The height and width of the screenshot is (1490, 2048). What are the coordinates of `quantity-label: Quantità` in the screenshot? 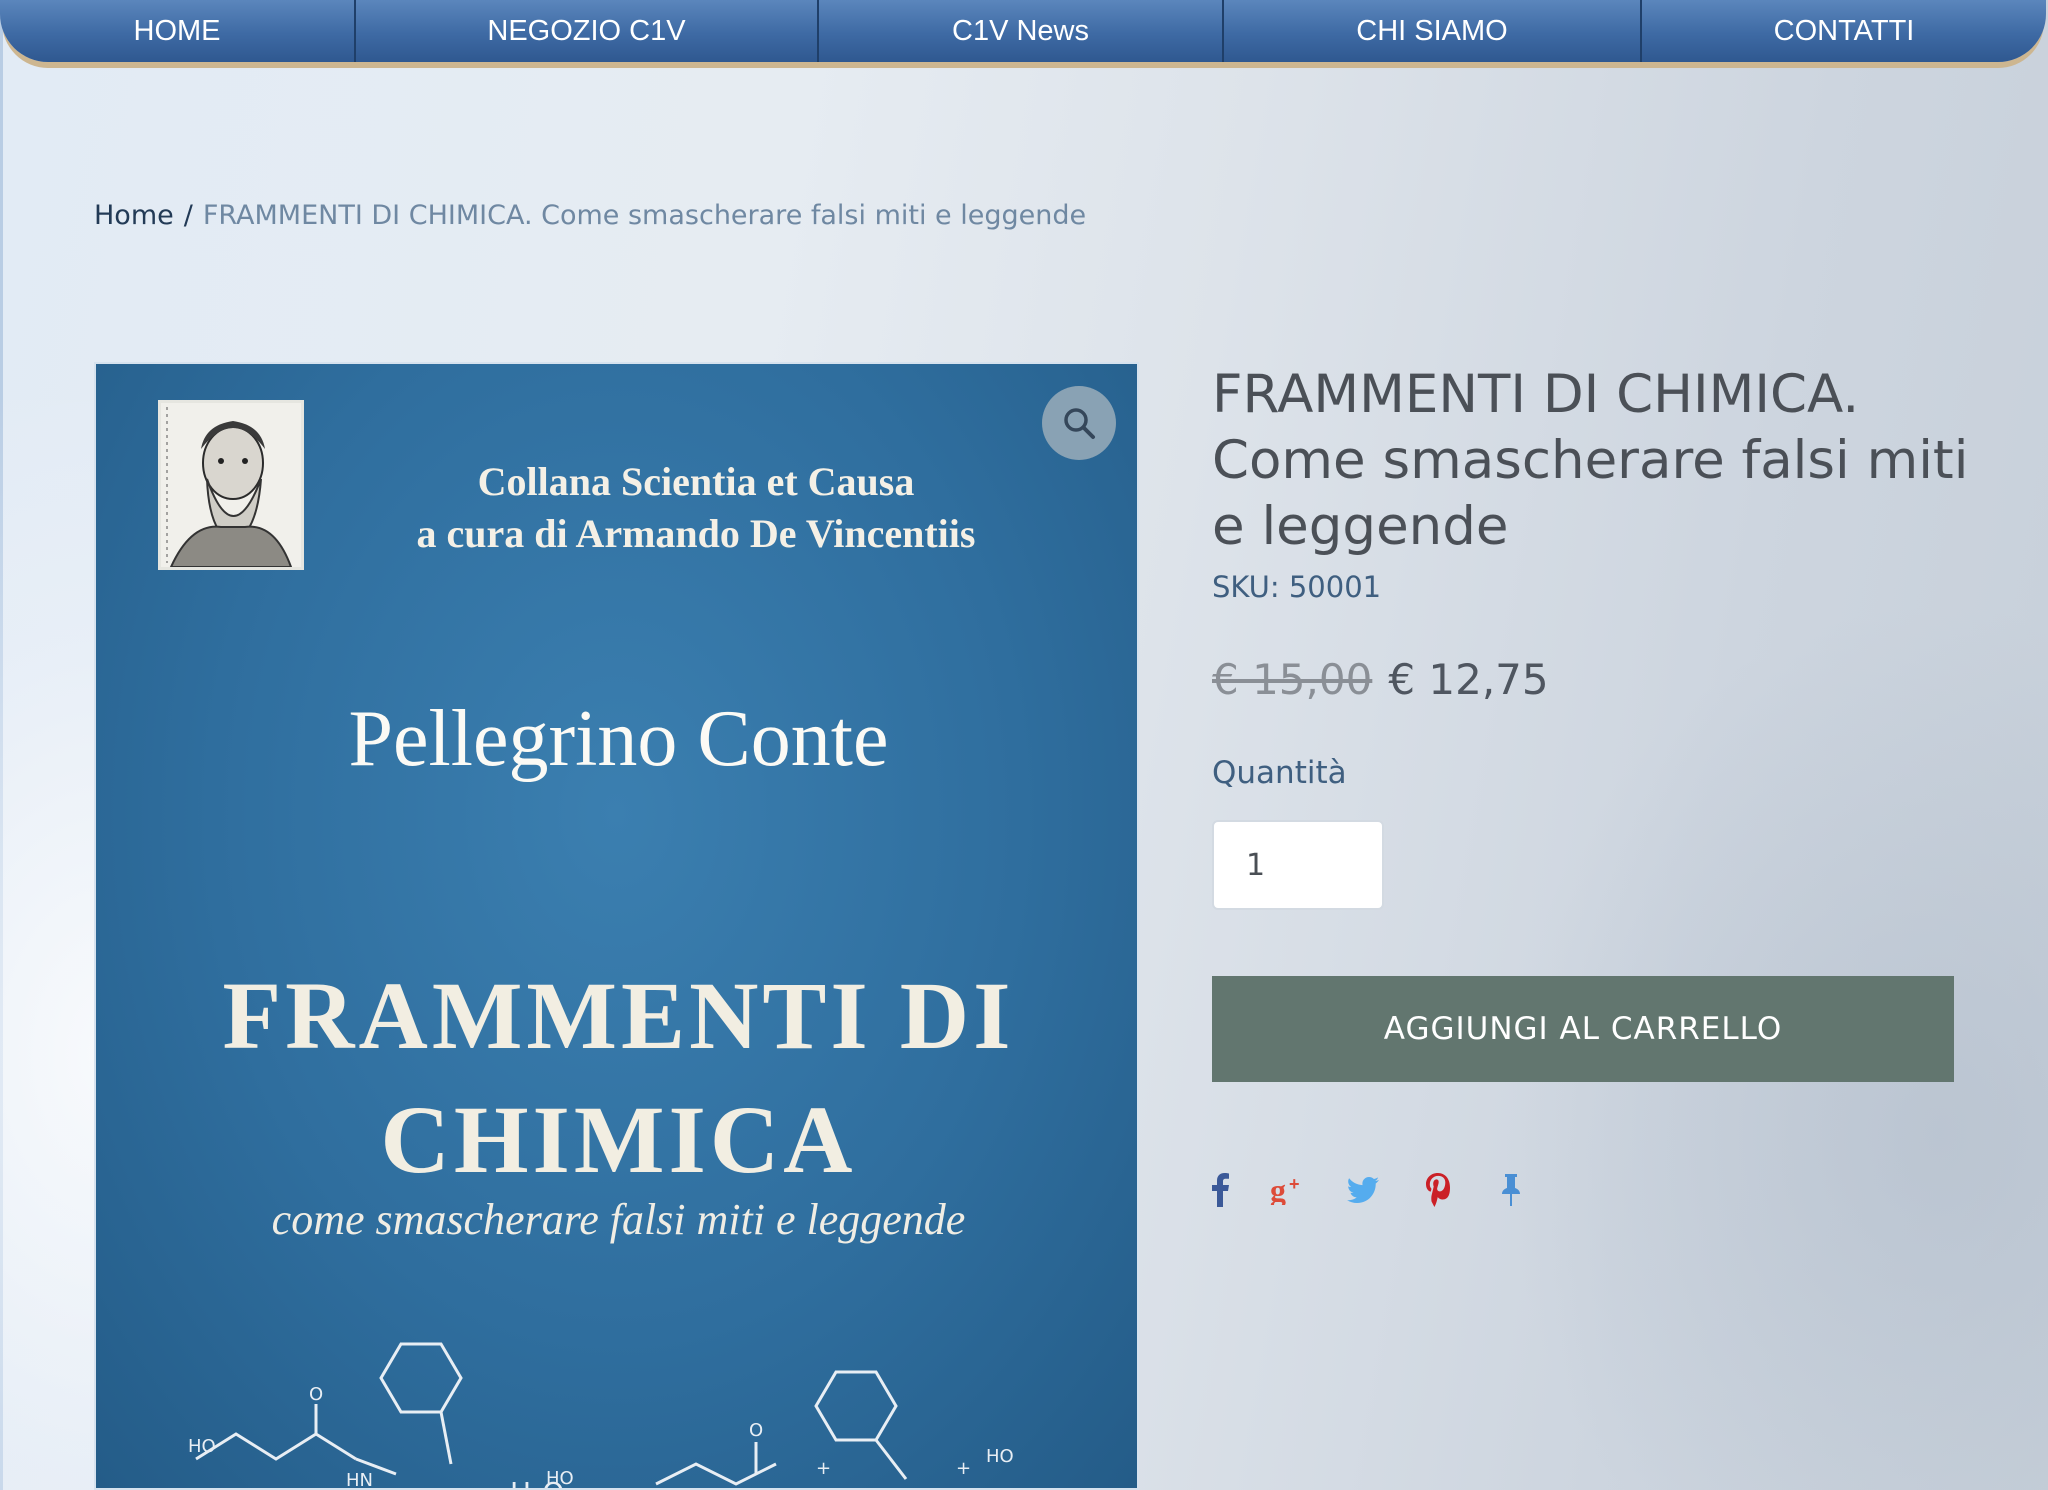 It's located at (1279, 773).